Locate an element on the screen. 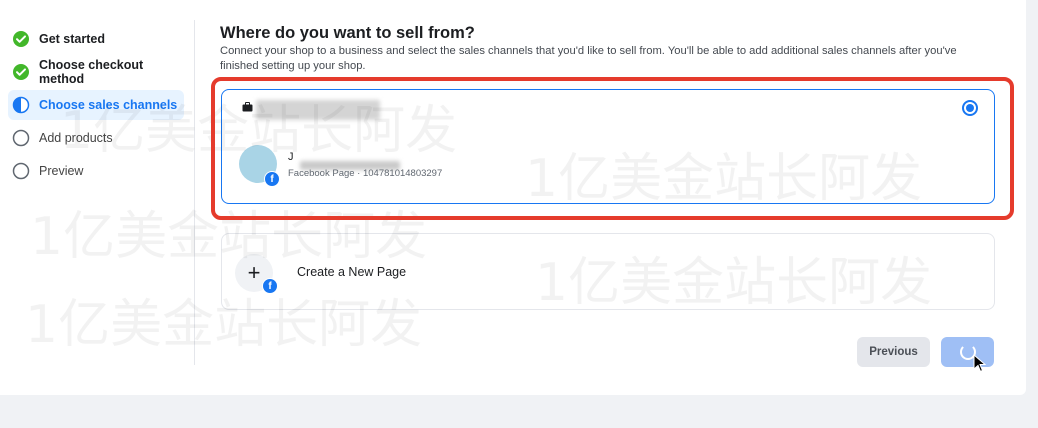 This screenshot has height=428, width=1038. create-new-page-label: Create a New Page is located at coordinates (352, 272).